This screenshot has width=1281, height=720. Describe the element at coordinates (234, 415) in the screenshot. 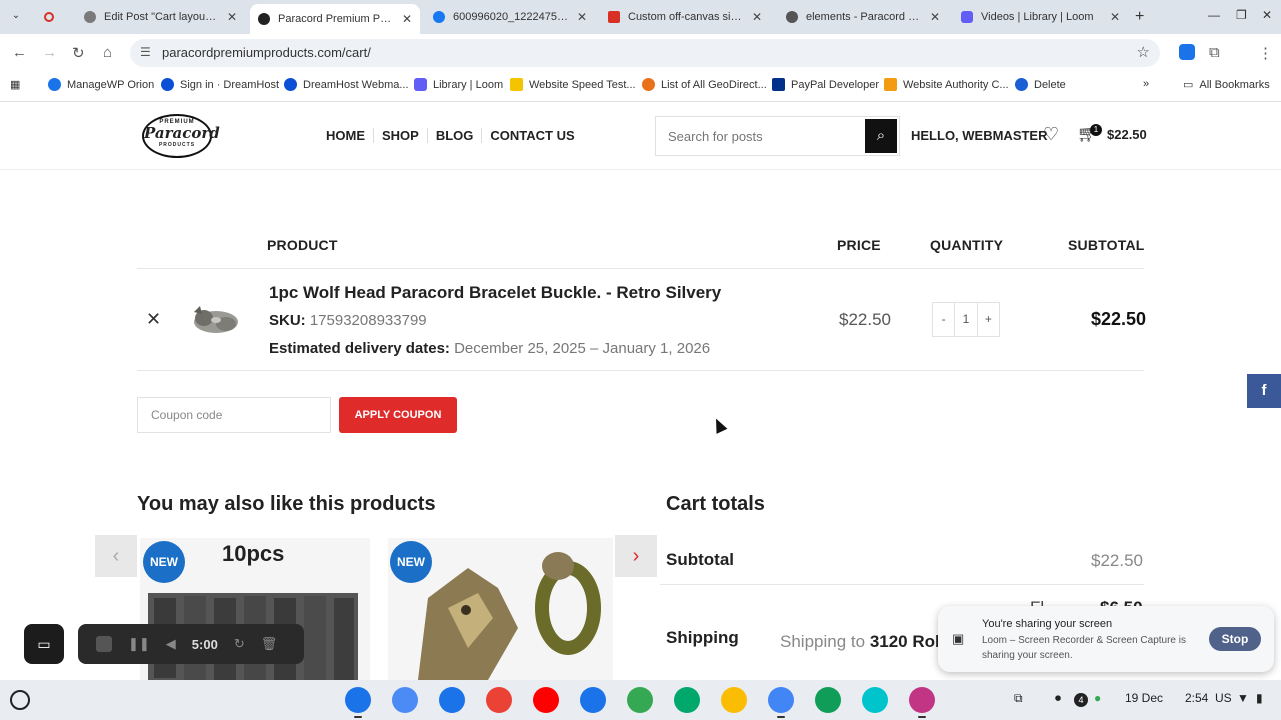

I see `coupon-code-input: Coupon code` at that location.